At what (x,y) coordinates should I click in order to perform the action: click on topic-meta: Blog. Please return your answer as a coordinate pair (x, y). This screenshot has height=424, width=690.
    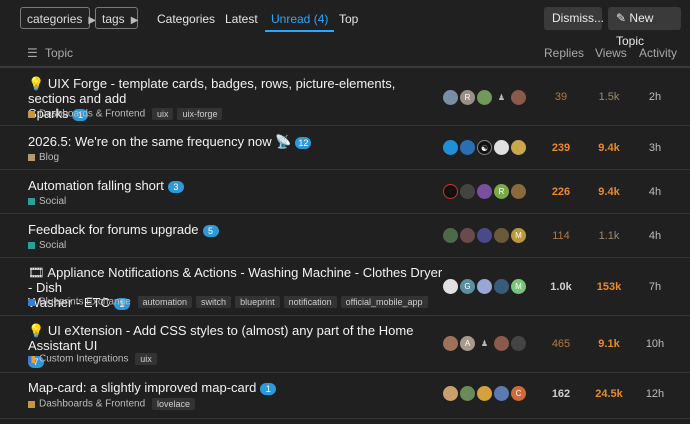
    Looking at the image, I should click on (43, 157).